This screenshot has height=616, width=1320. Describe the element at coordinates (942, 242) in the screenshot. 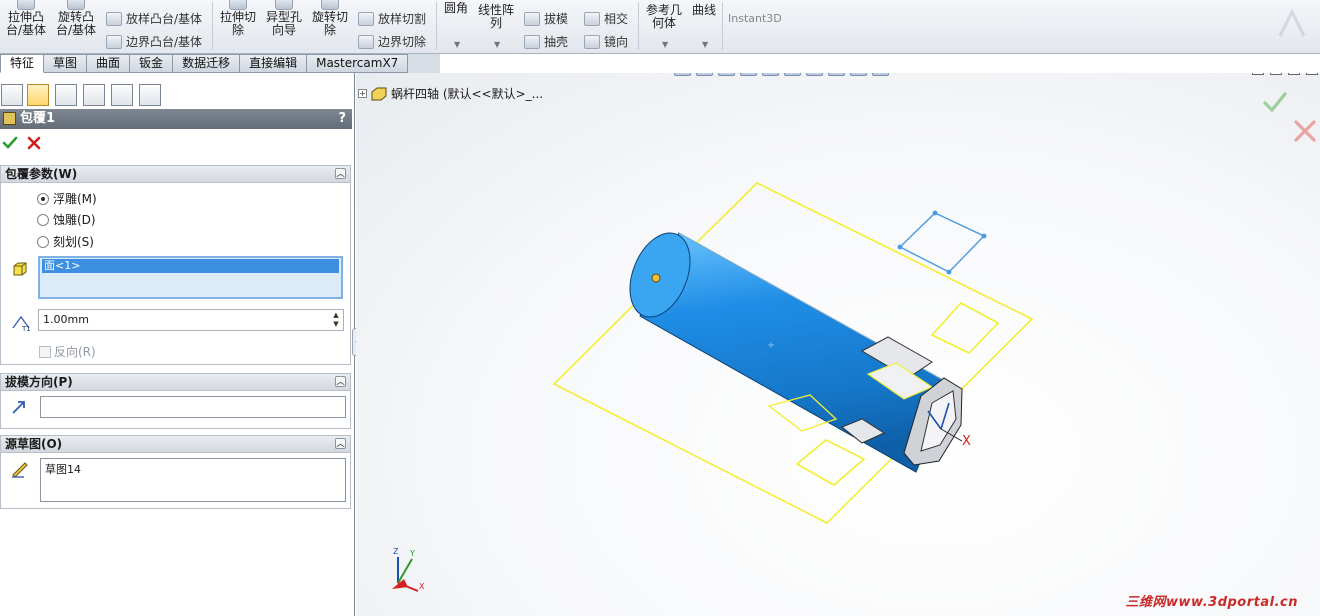

I see `sketch-rectangle-selected` at that location.